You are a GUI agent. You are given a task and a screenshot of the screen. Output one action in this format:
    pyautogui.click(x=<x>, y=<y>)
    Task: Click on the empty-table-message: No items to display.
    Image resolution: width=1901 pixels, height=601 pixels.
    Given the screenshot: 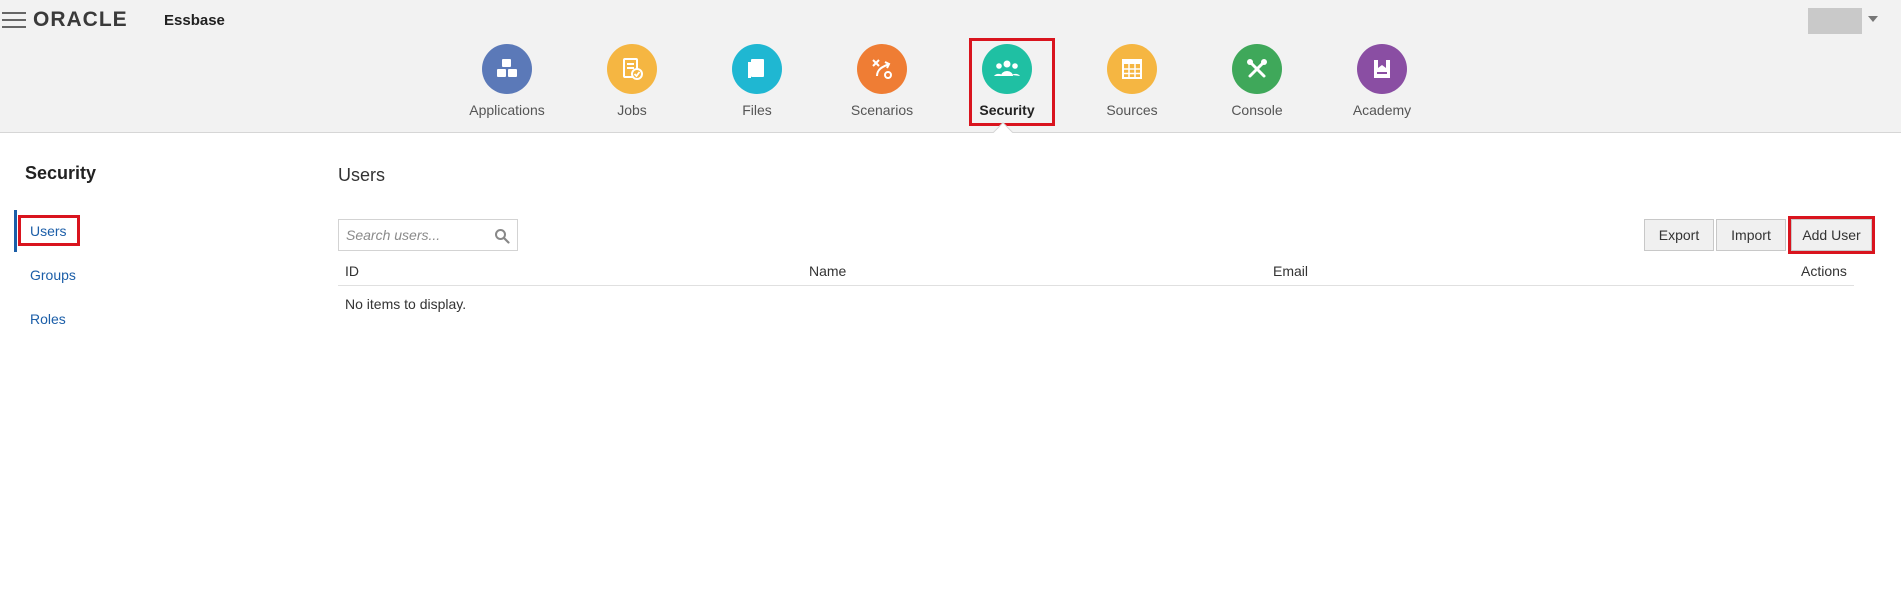 What is the action you would take?
    pyautogui.click(x=406, y=304)
    